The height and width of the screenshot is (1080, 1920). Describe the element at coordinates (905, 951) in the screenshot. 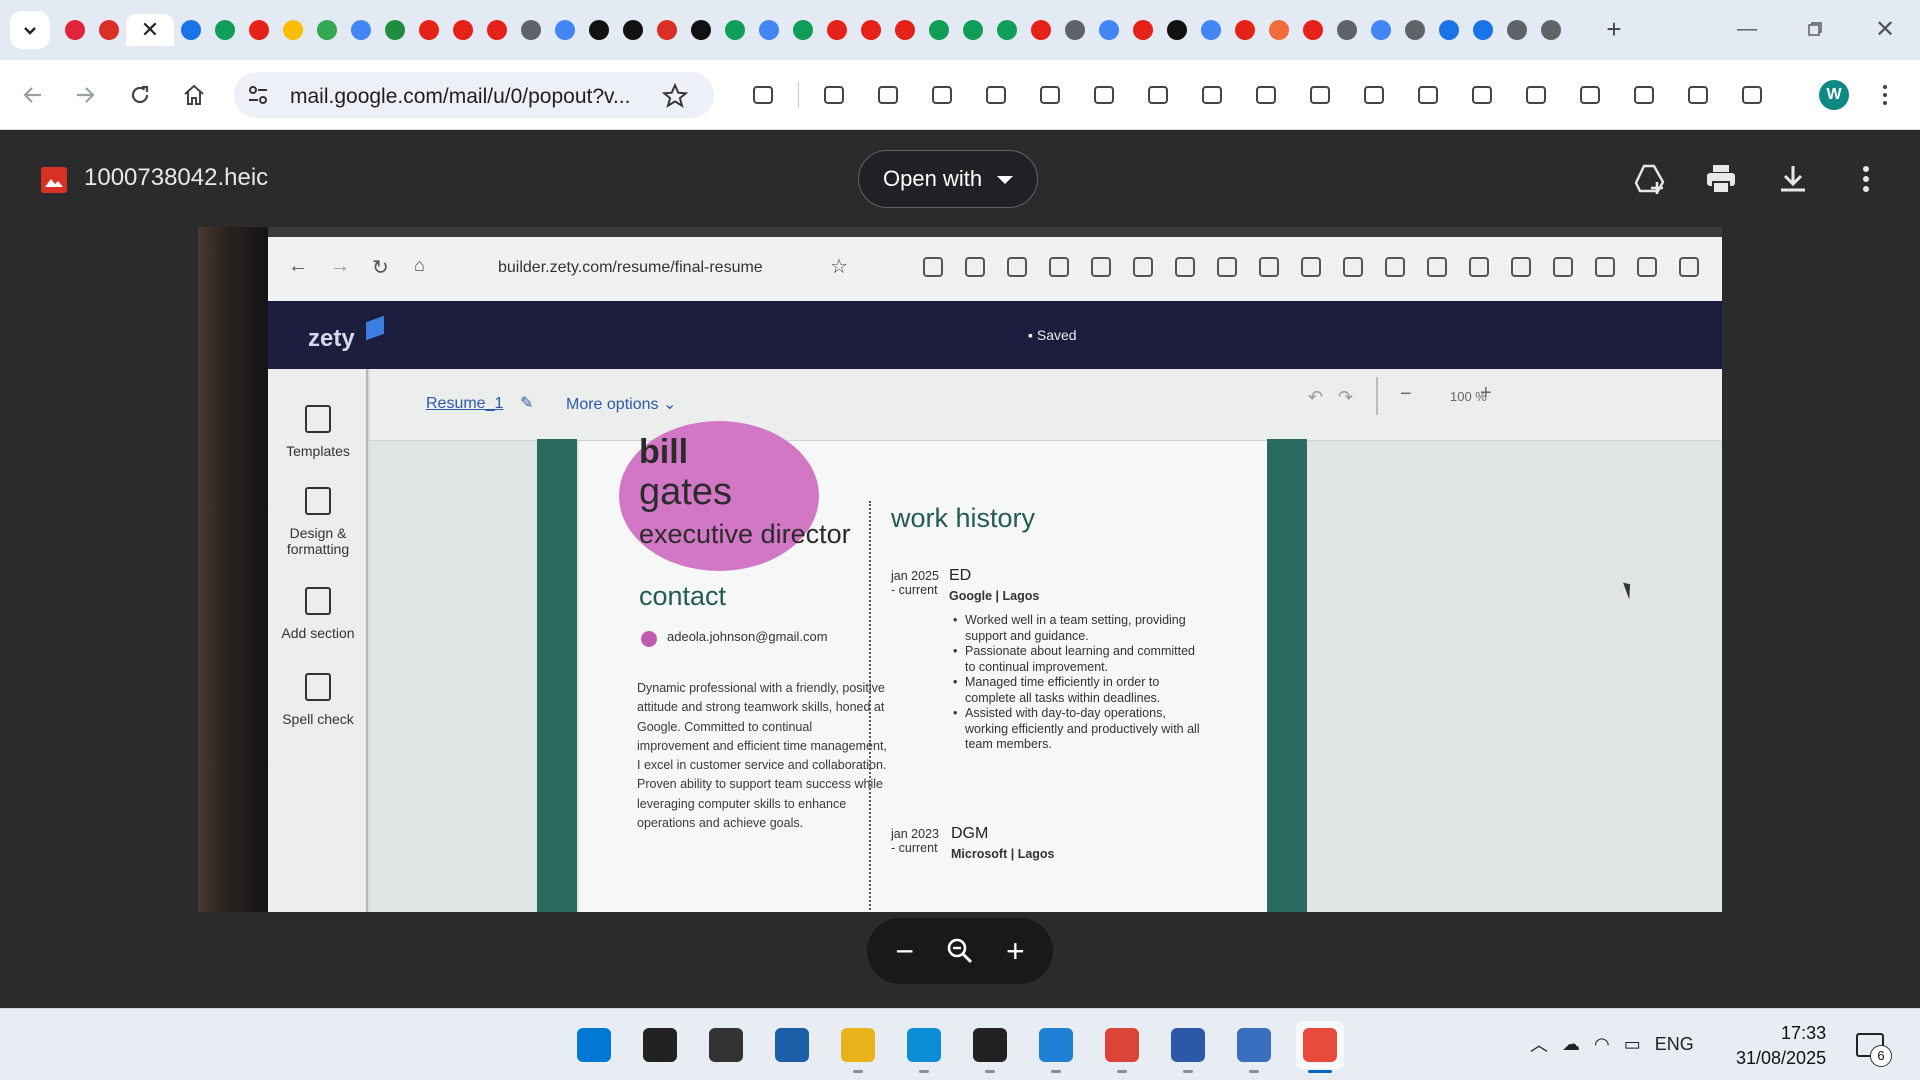

I see `zoom-out-button: −` at that location.